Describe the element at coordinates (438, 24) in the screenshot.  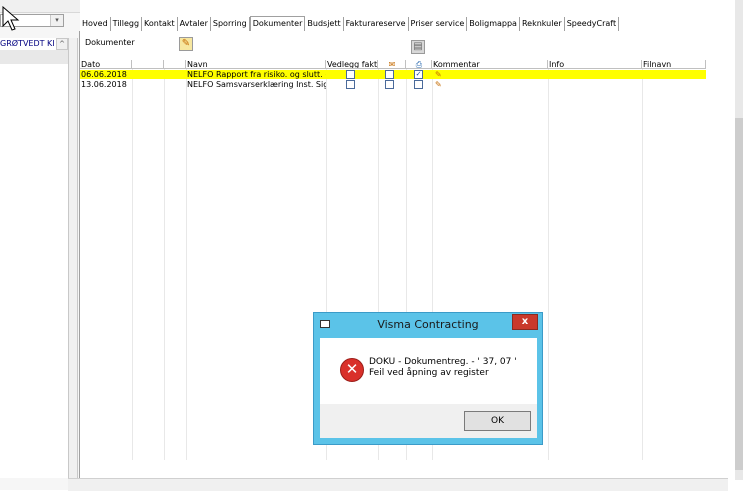
I see `tab-priser-service: Priser service` at that location.